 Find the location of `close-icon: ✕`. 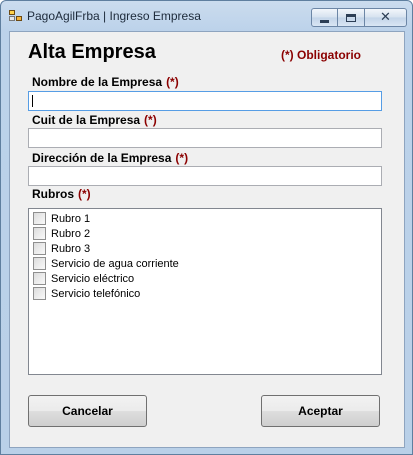

close-icon: ✕ is located at coordinates (385, 17).